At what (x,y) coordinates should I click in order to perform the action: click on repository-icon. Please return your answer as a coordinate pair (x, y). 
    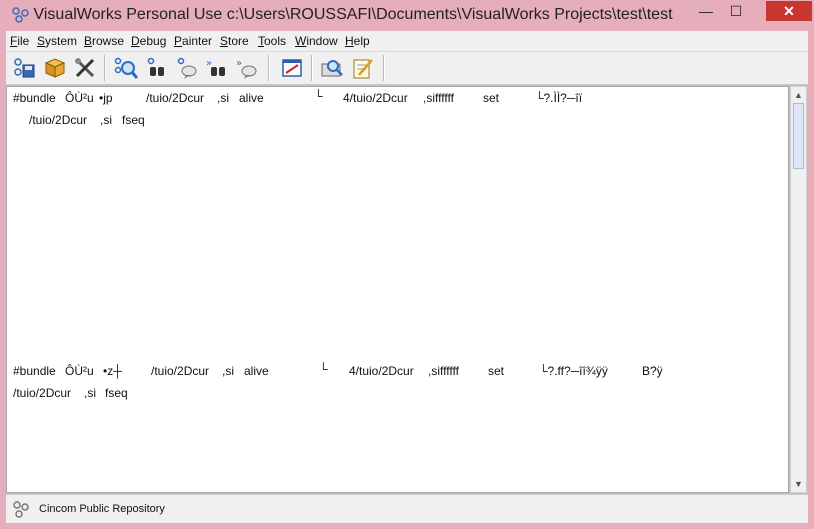
    Looking at the image, I should click on (21, 509).